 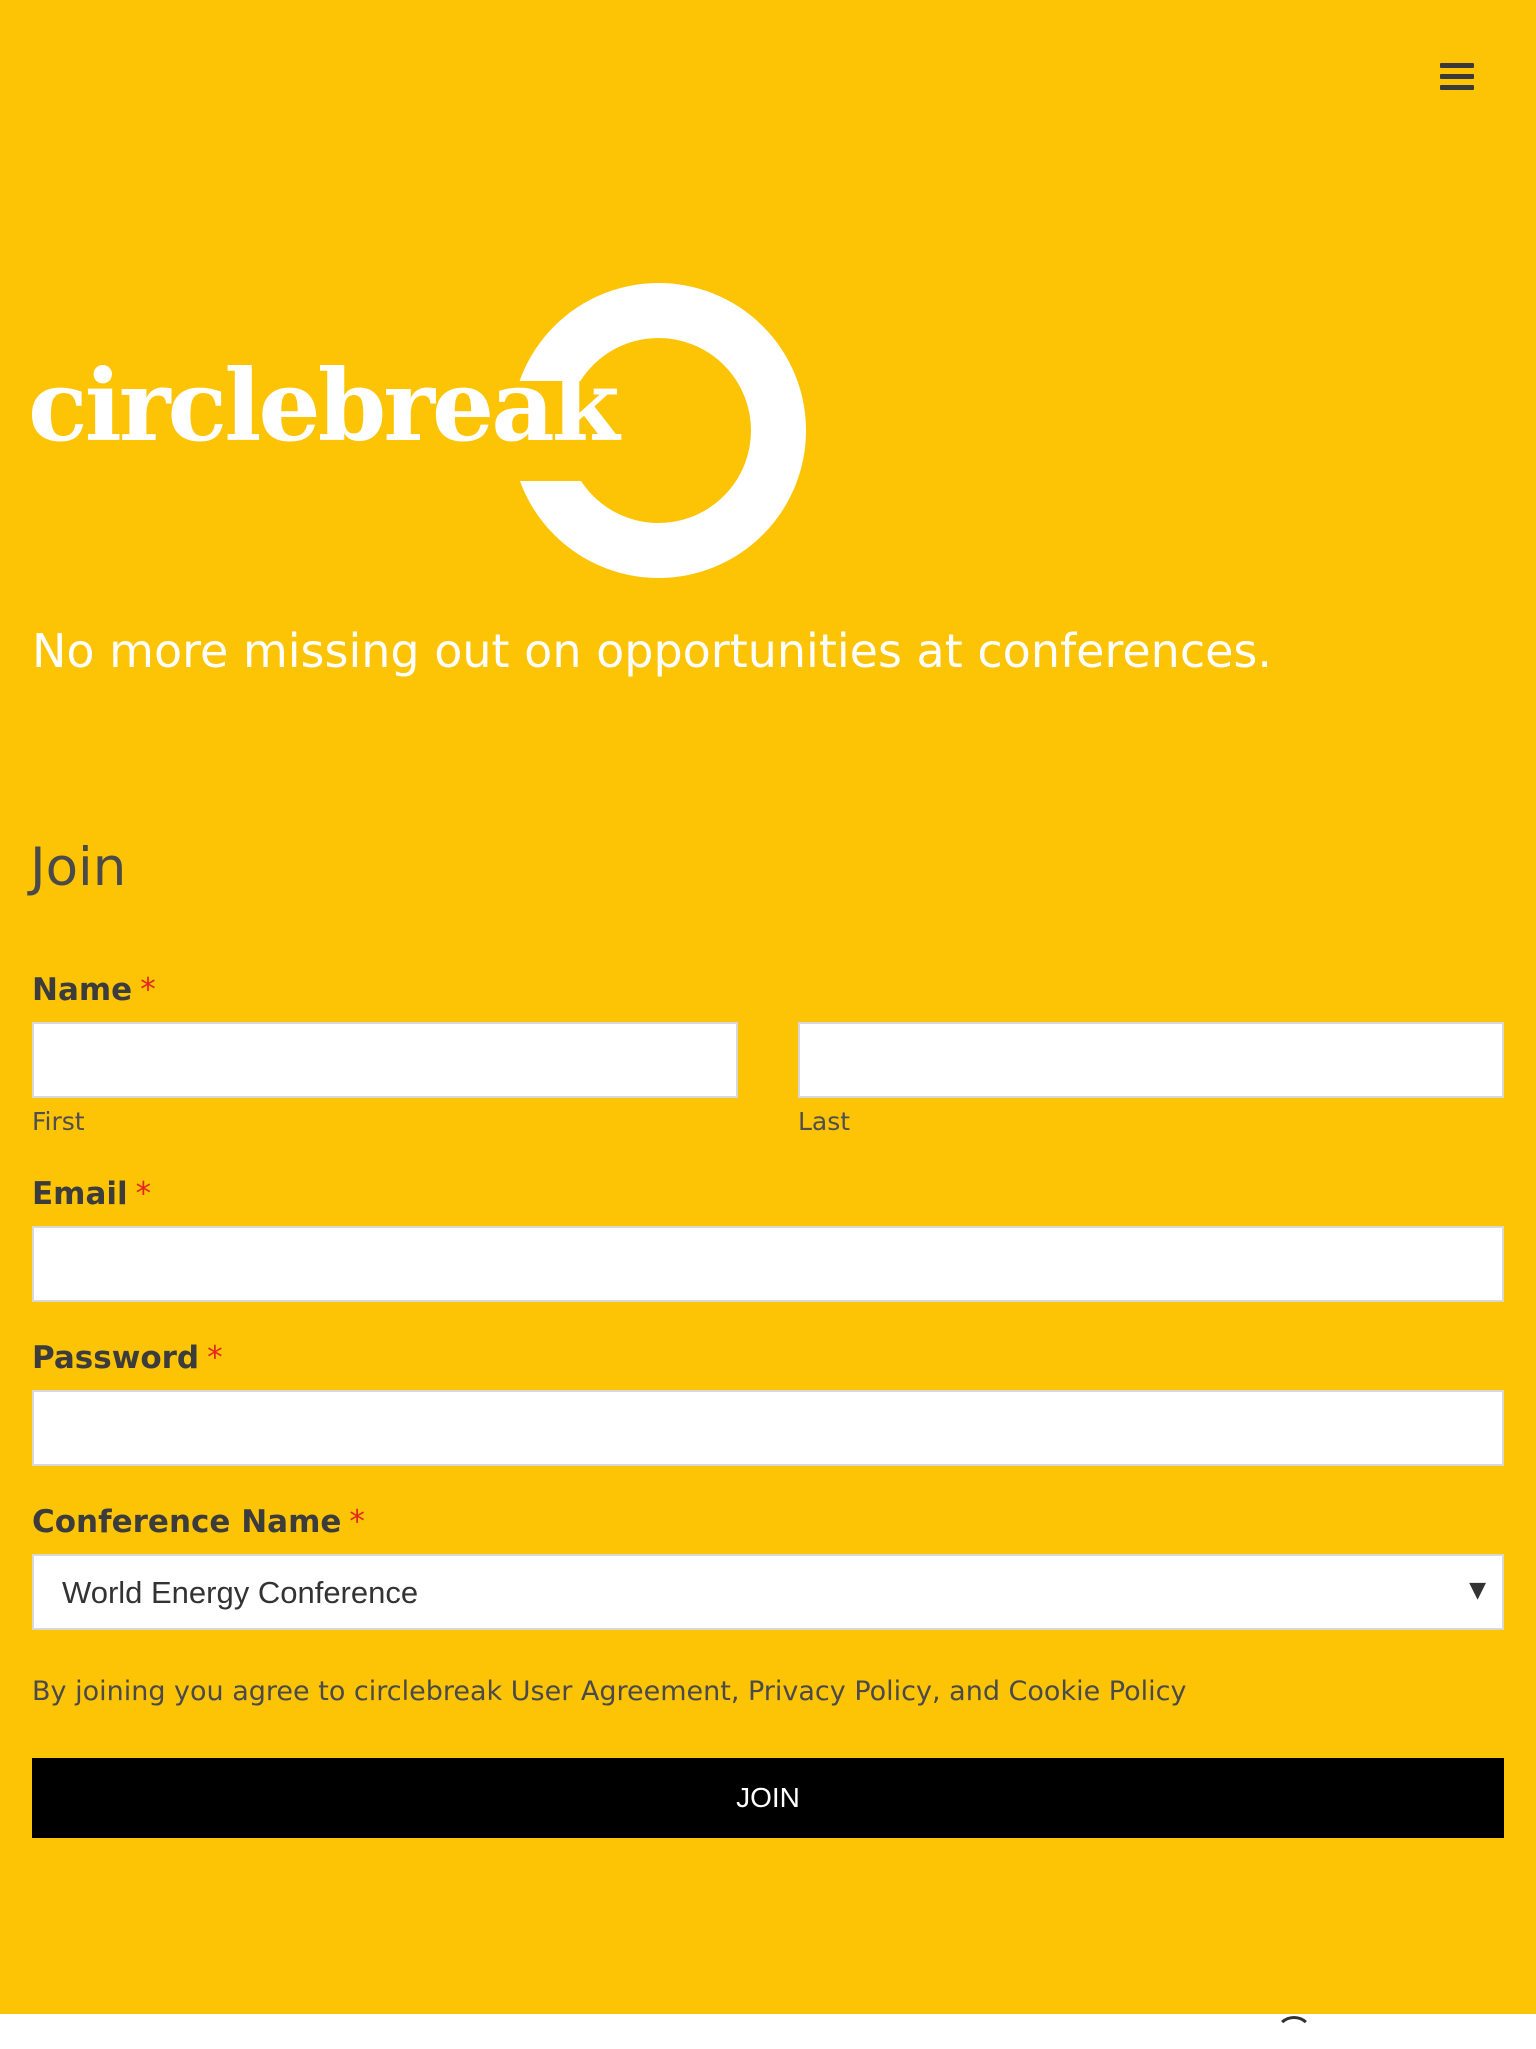 What do you see at coordinates (187, 1522) in the screenshot?
I see `conference-name-label-text: Conference Name` at bounding box center [187, 1522].